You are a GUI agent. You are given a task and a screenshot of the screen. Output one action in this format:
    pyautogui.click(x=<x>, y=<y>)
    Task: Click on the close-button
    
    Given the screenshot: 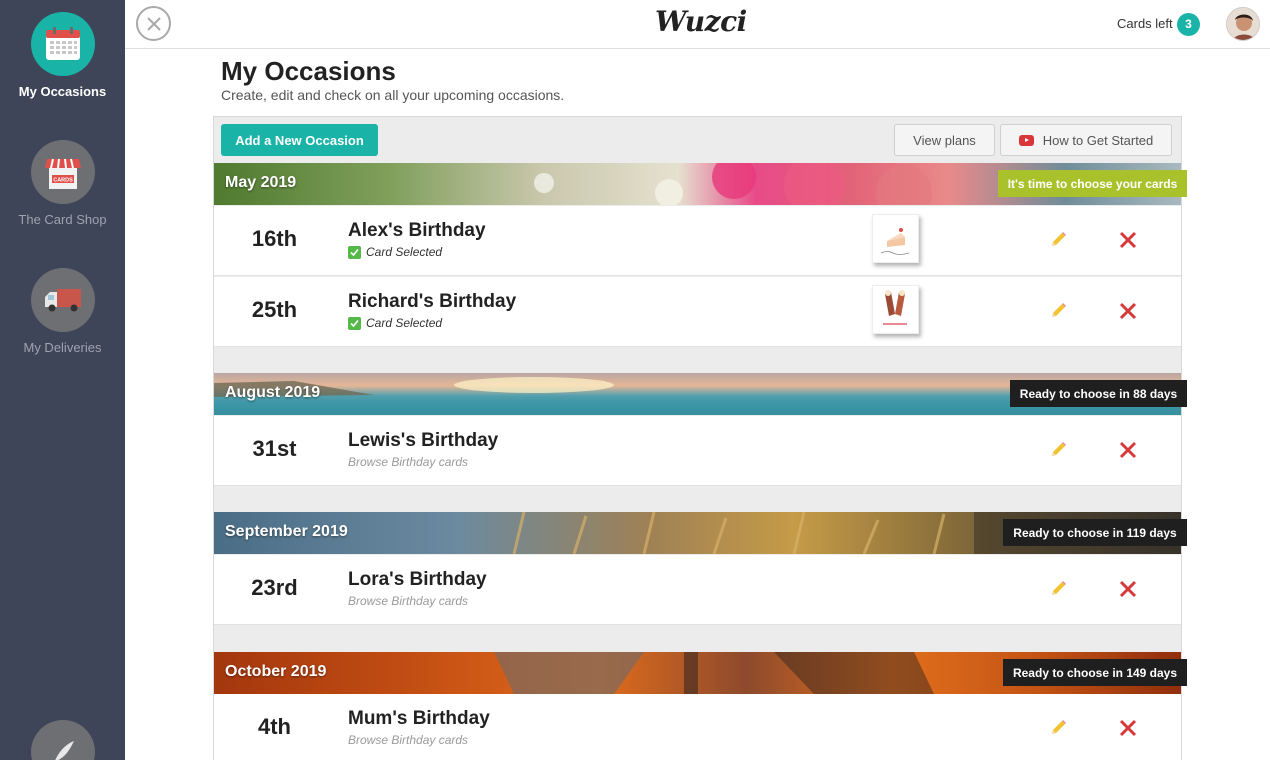 What is the action you would take?
    pyautogui.click(x=153, y=23)
    